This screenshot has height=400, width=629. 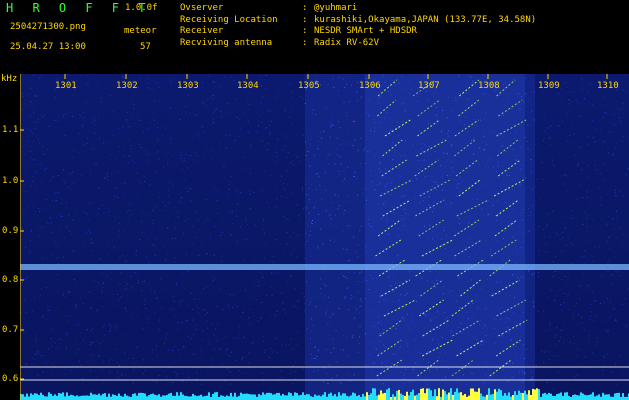 I want to click on x-tick-label: 1310, so click(x=608, y=86).